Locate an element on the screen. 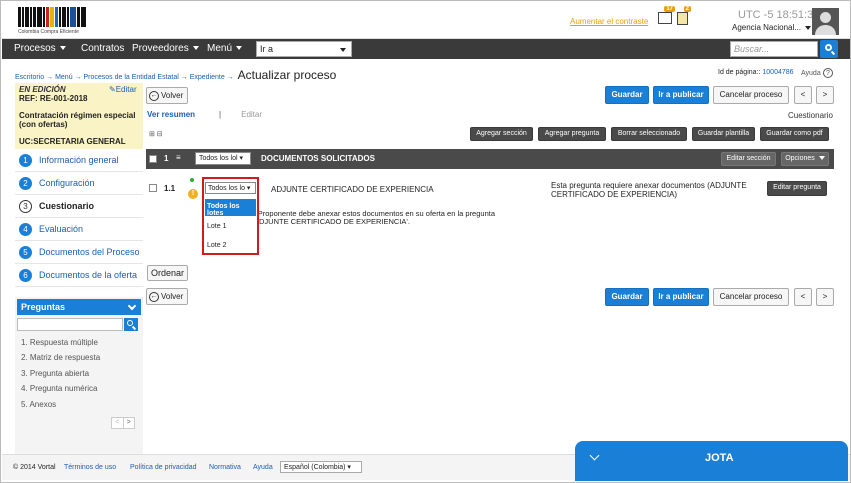 The width and height of the screenshot is (851, 483). back-button-top: ← Volver is located at coordinates (167, 95).